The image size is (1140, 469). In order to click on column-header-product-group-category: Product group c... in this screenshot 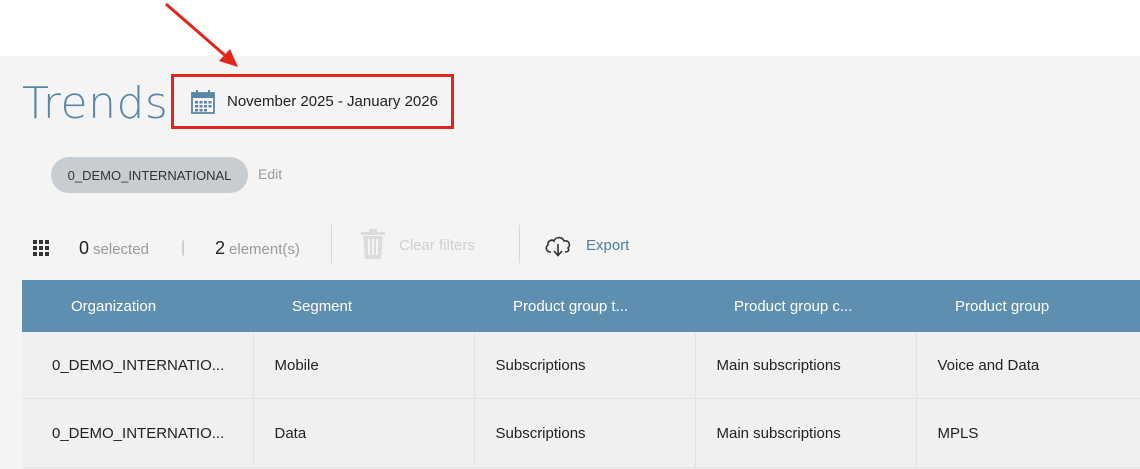, I will do `click(805, 306)`.